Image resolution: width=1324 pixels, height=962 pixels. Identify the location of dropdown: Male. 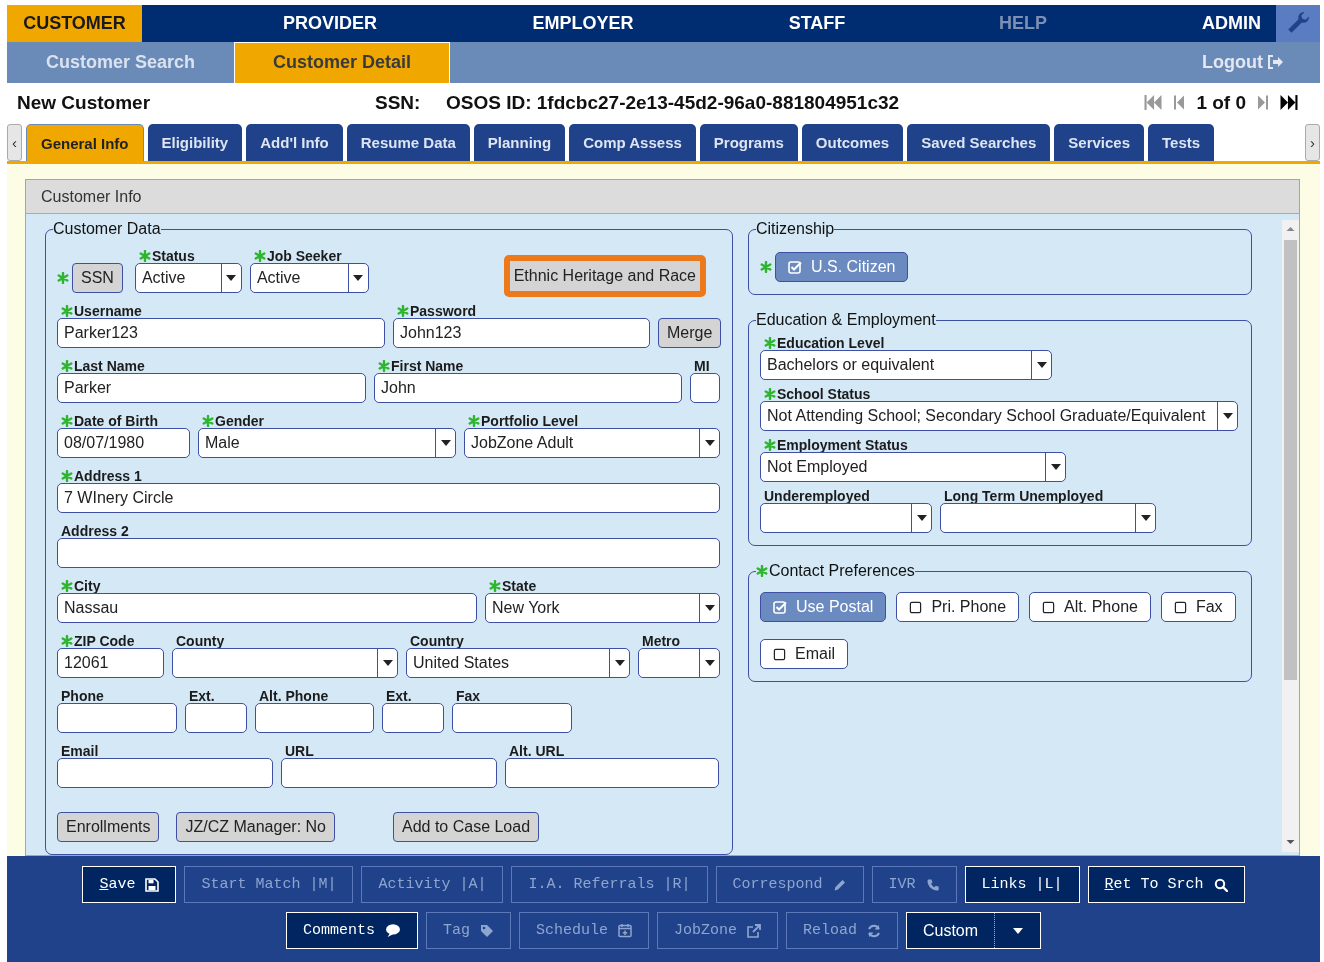
(327, 443).